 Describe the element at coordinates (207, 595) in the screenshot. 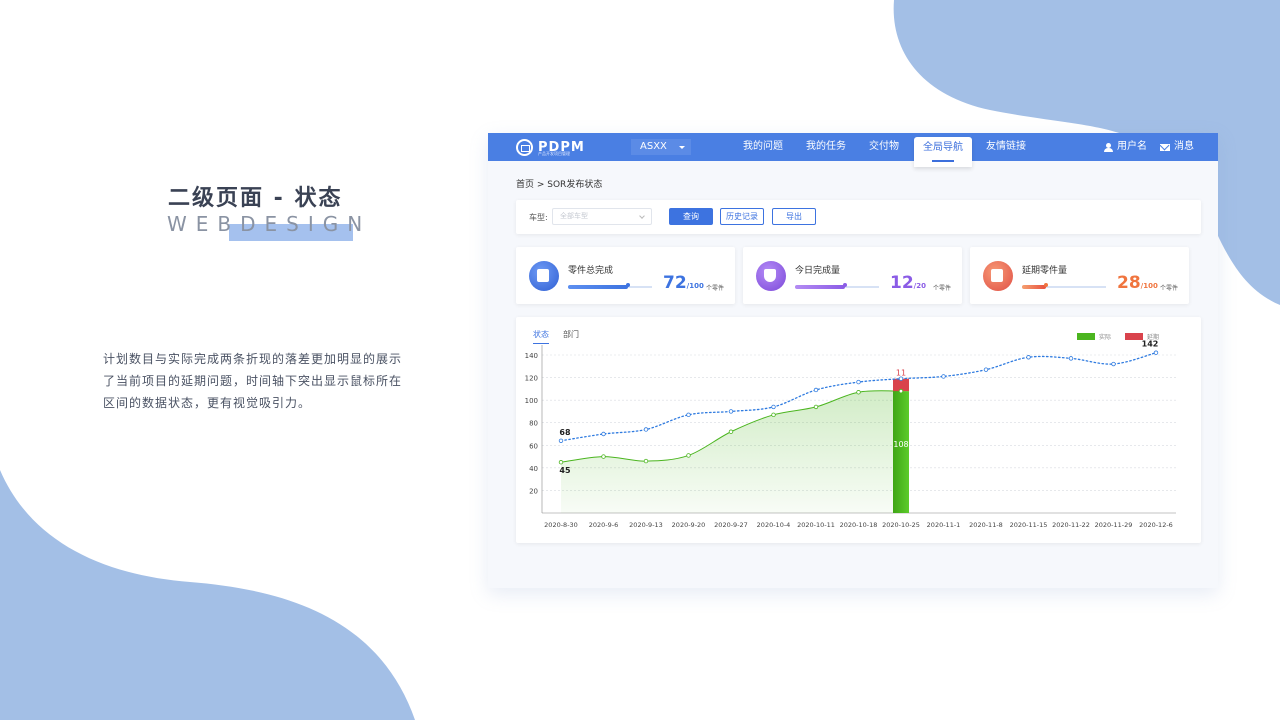

I see `decorative-blob-bottom-left` at that location.